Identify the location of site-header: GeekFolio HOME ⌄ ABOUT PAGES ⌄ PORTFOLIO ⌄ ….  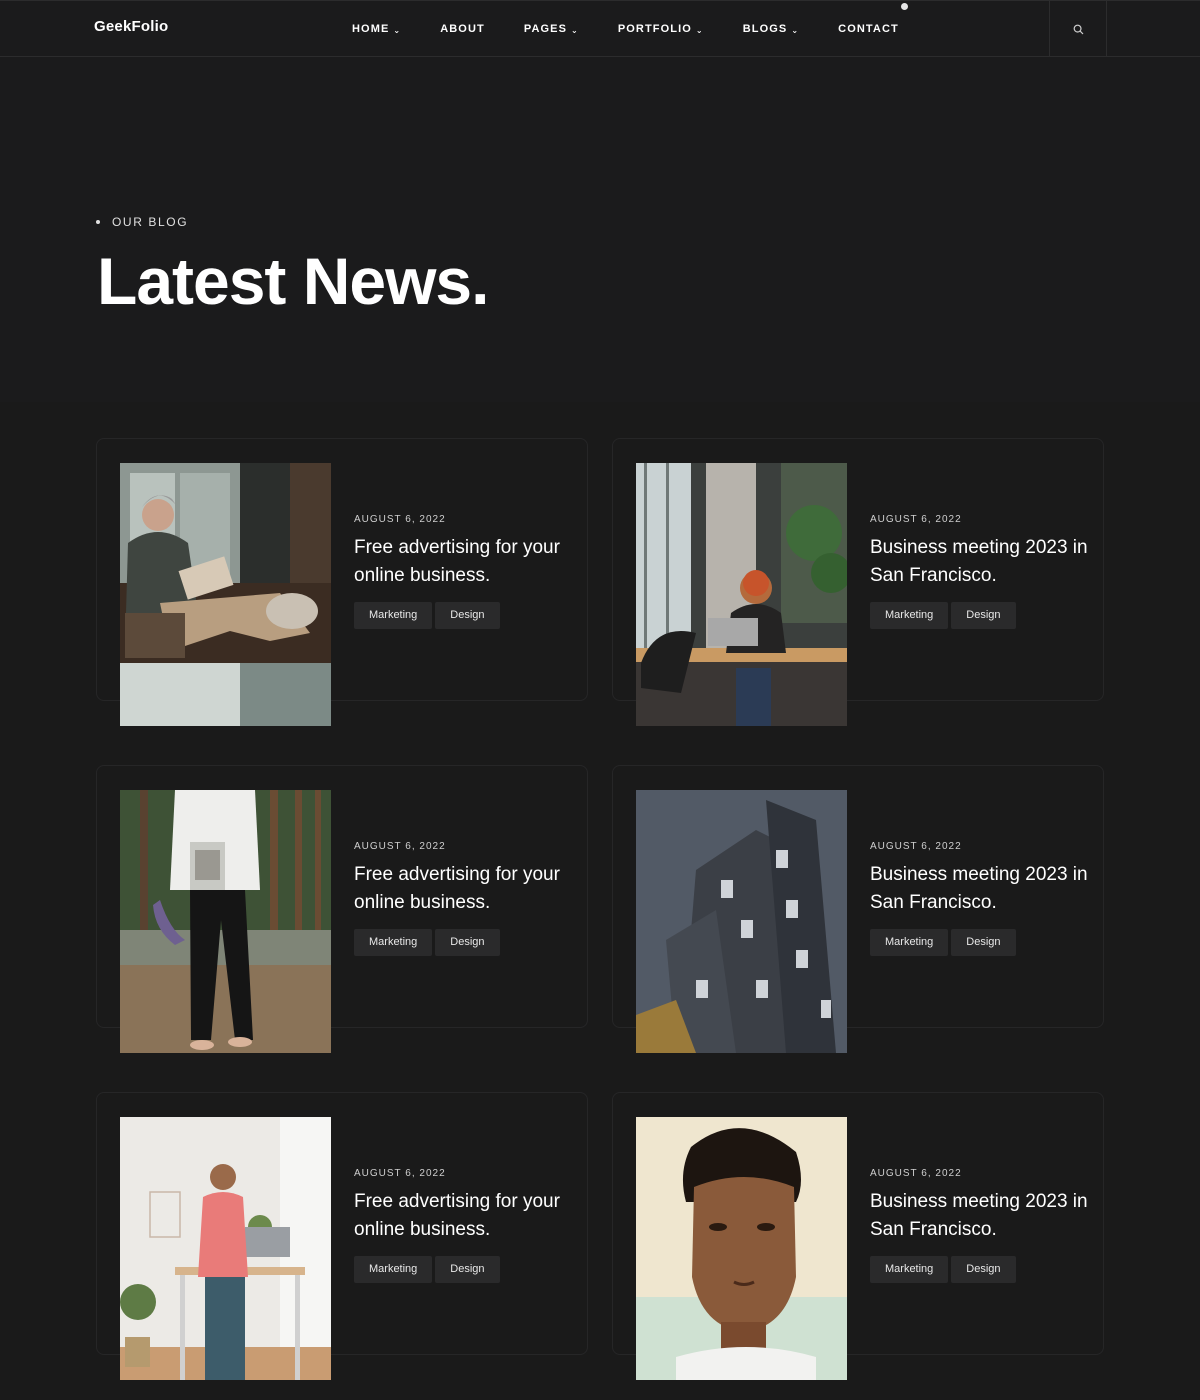
(600, 28).